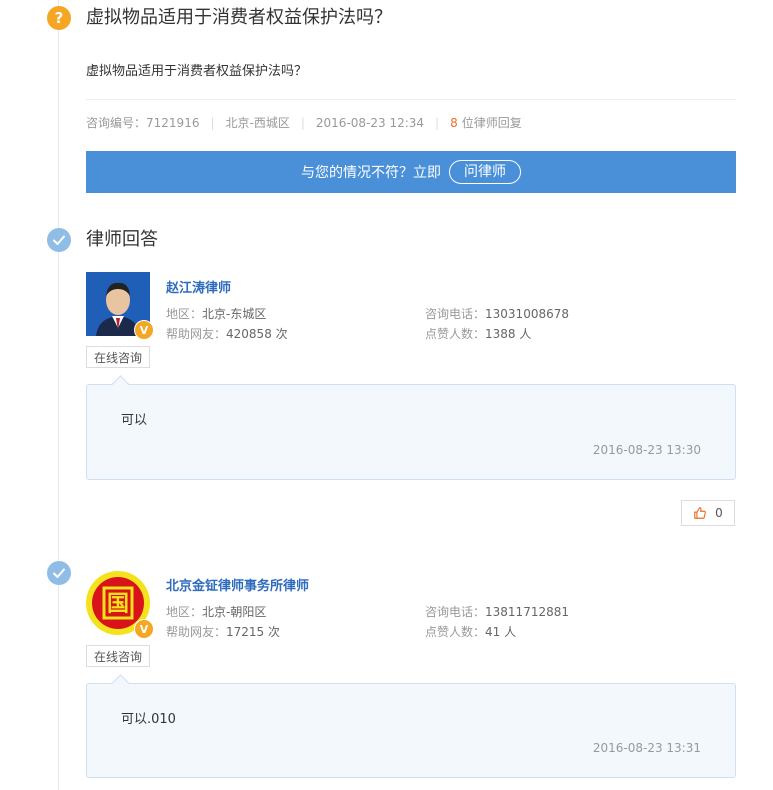 This screenshot has width=773, height=790. What do you see at coordinates (116, 123) in the screenshot?
I see `consult-id-label: 咨询编号：` at bounding box center [116, 123].